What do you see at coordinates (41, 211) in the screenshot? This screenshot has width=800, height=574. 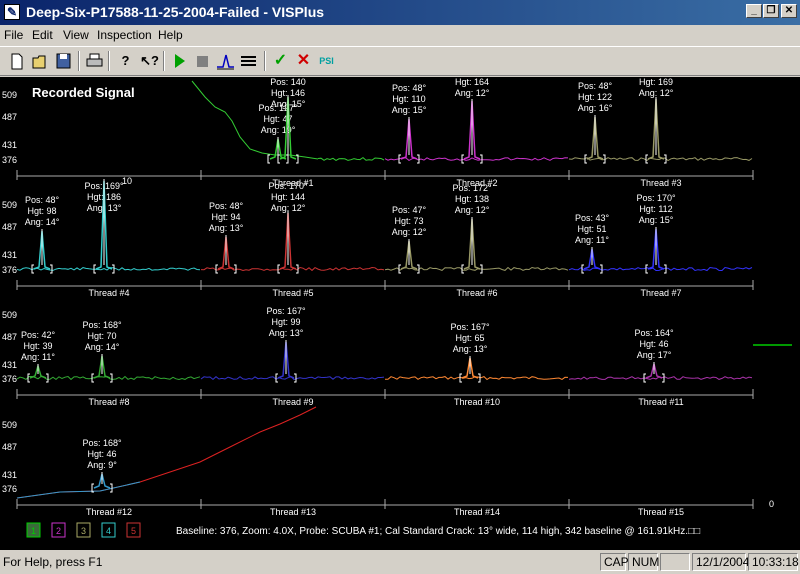 I see `peak-hgt-label: Hgt: 98` at bounding box center [41, 211].